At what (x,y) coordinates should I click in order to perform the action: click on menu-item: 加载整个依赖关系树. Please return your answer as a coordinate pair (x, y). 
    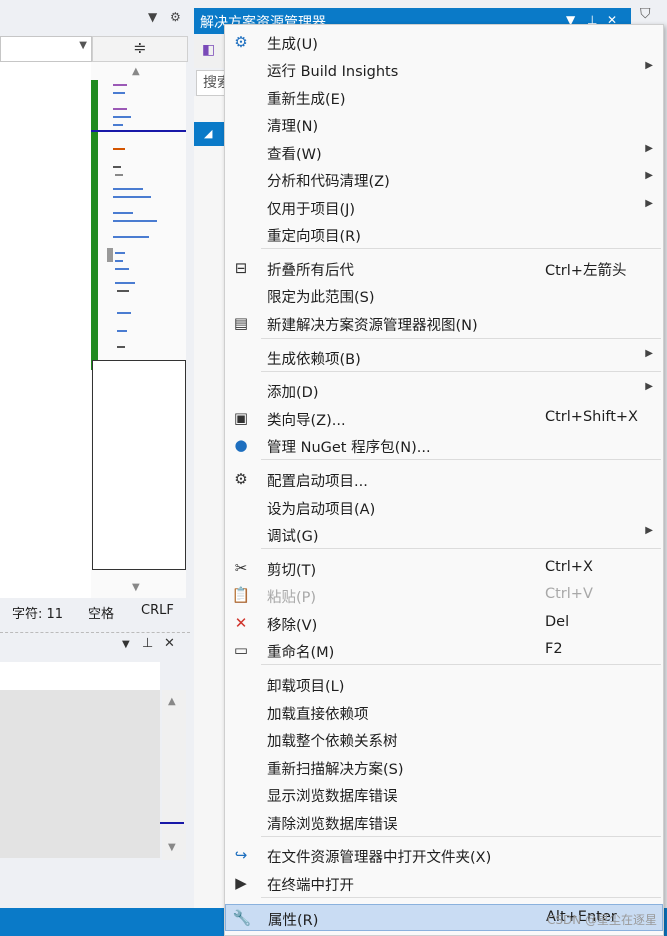
    Looking at the image, I should click on (444, 739).